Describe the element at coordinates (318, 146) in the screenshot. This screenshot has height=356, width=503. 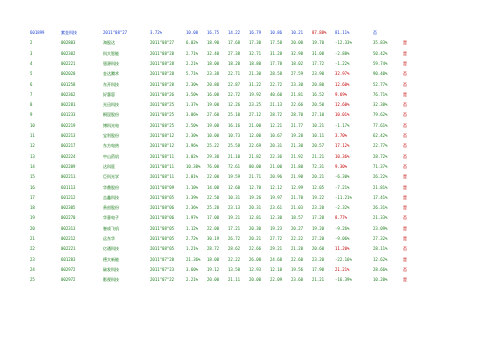
I see `cell-col-10: 20.57` at that location.